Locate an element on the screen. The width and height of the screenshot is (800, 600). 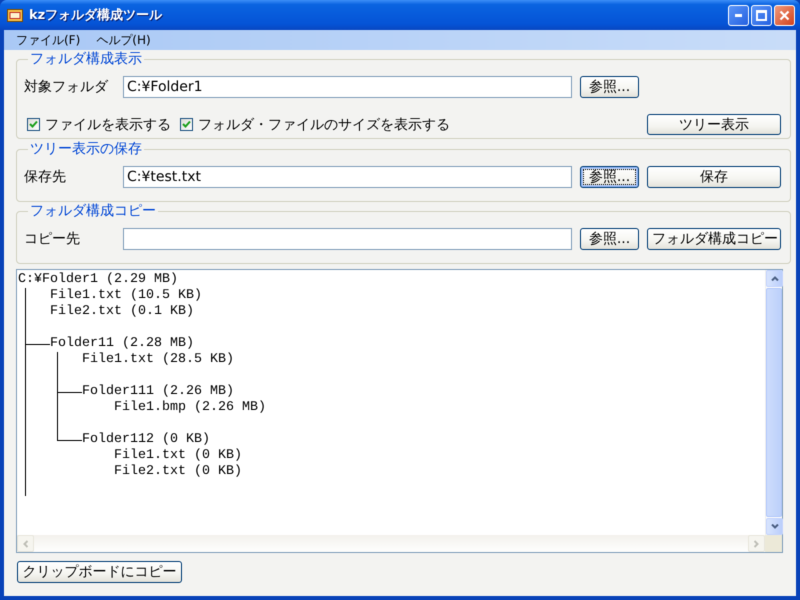
maximize-icon is located at coordinates (761, 15).